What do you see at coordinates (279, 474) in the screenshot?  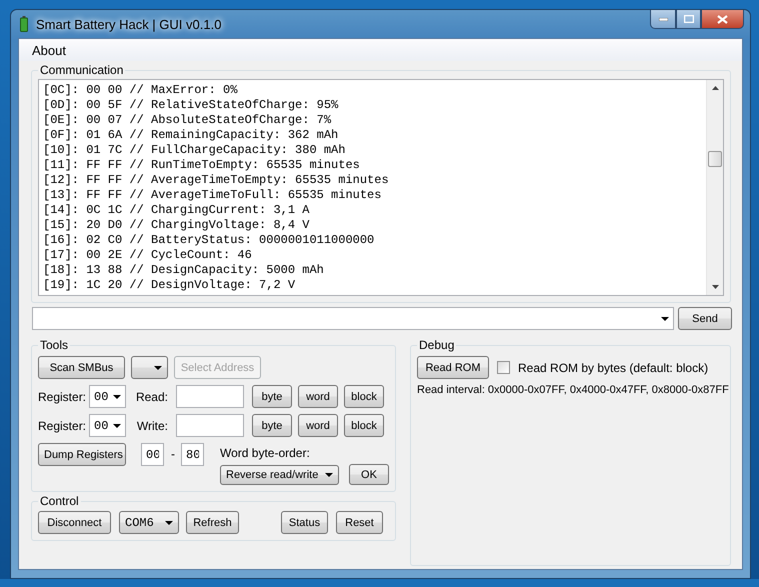 I see `byte-order-dropdown: Reverse read/write` at bounding box center [279, 474].